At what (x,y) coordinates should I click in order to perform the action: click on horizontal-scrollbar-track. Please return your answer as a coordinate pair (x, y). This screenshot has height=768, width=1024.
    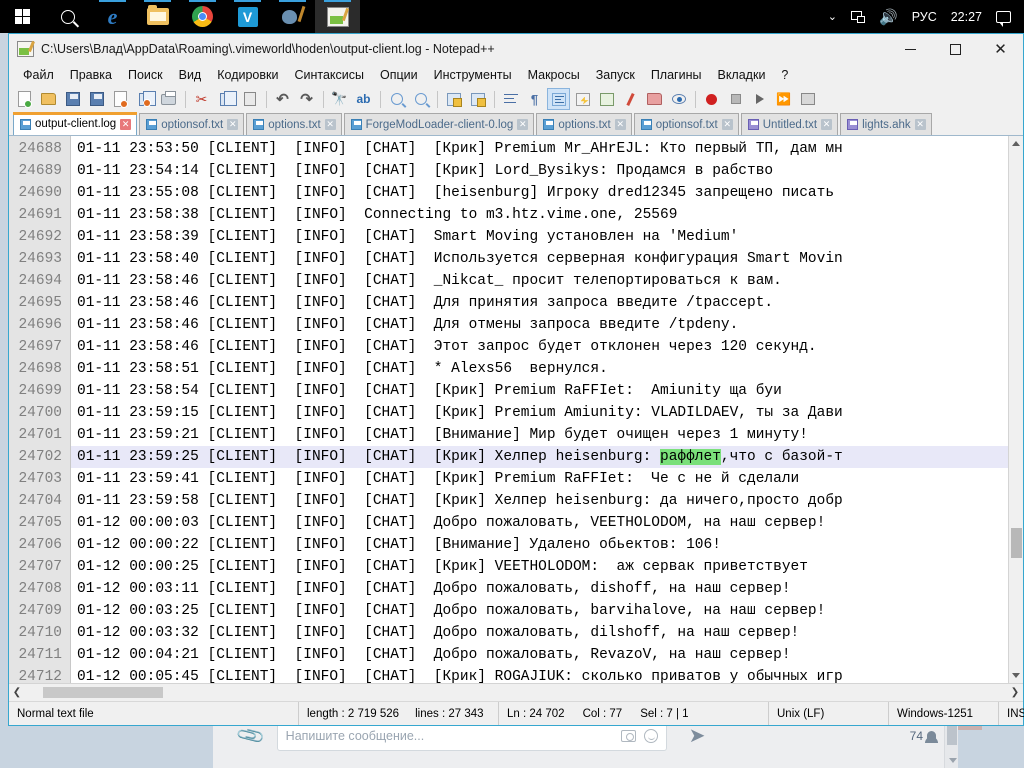
    Looking at the image, I should click on (516, 692).